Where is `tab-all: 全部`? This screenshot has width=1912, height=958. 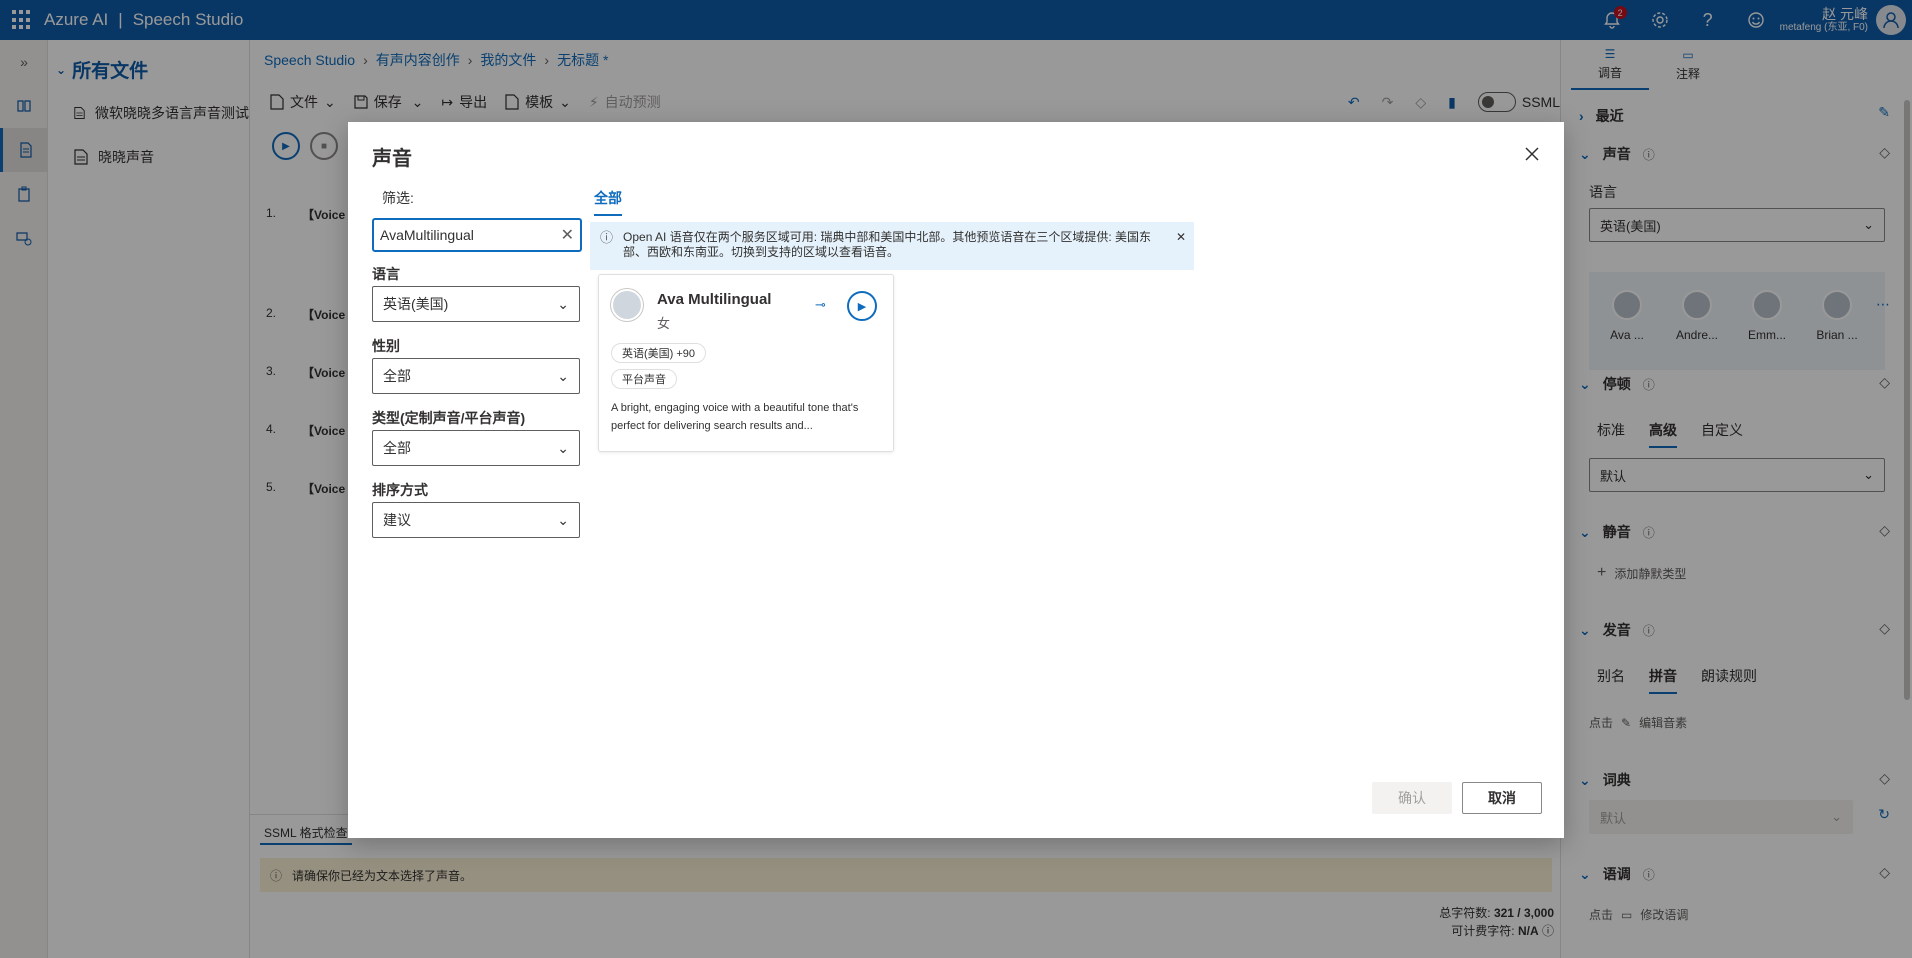
tab-all: 全部 is located at coordinates (608, 202).